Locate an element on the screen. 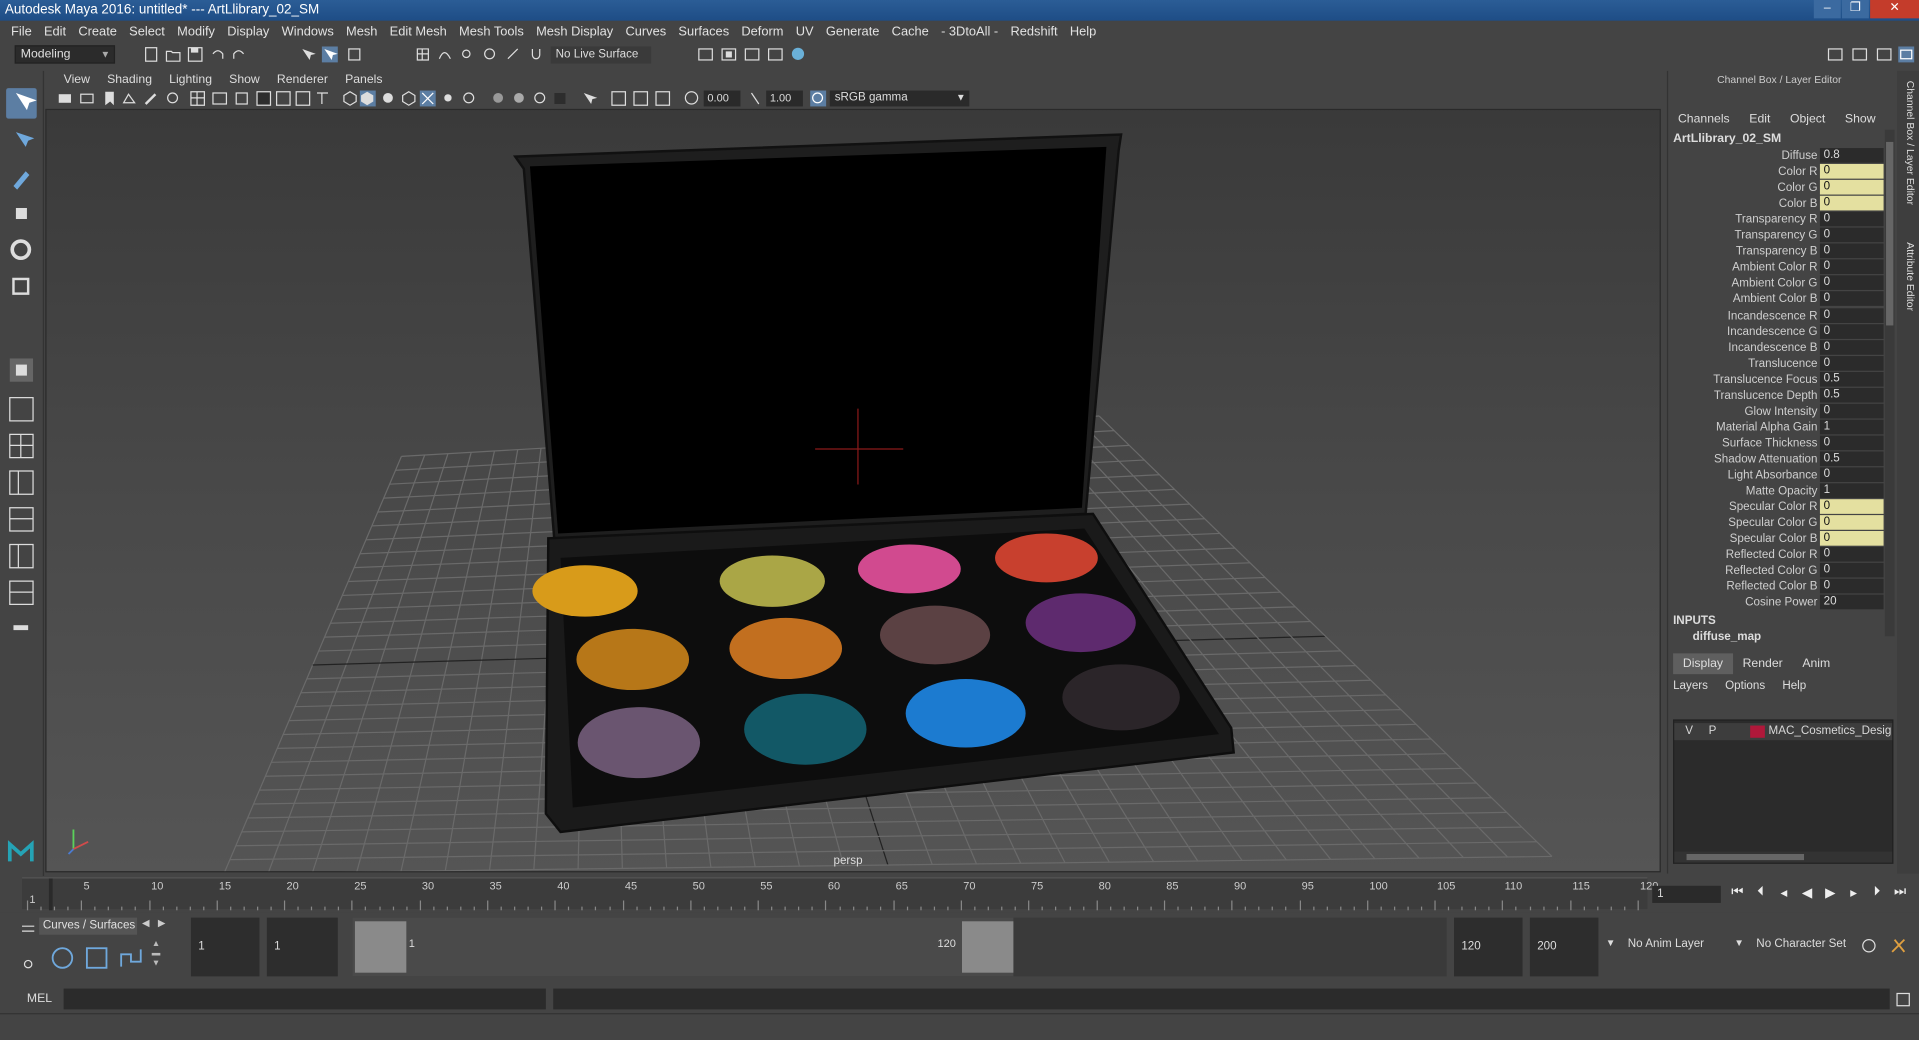 Image resolution: width=1919 pixels, height=1040 pixels. shelf-settings-icon is located at coordinates (28, 964).